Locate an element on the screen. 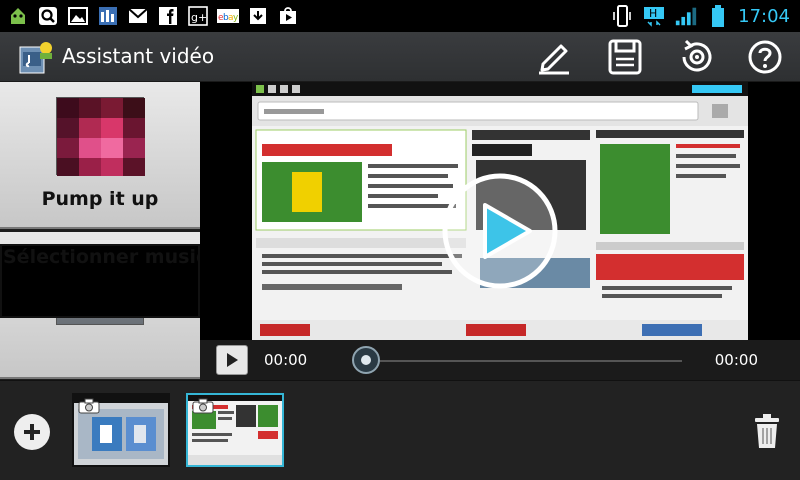  googleplus-icon: g+ is located at coordinates (198, 16).